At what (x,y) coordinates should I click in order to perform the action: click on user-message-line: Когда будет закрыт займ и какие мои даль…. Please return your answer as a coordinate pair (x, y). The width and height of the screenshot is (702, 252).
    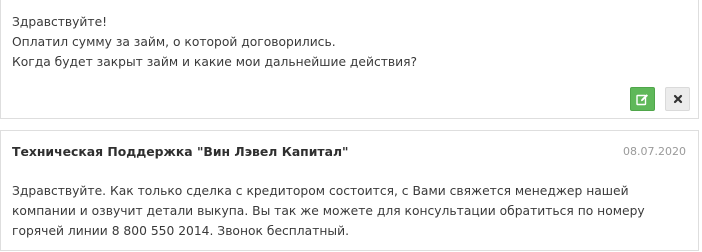
    Looking at the image, I should click on (215, 62).